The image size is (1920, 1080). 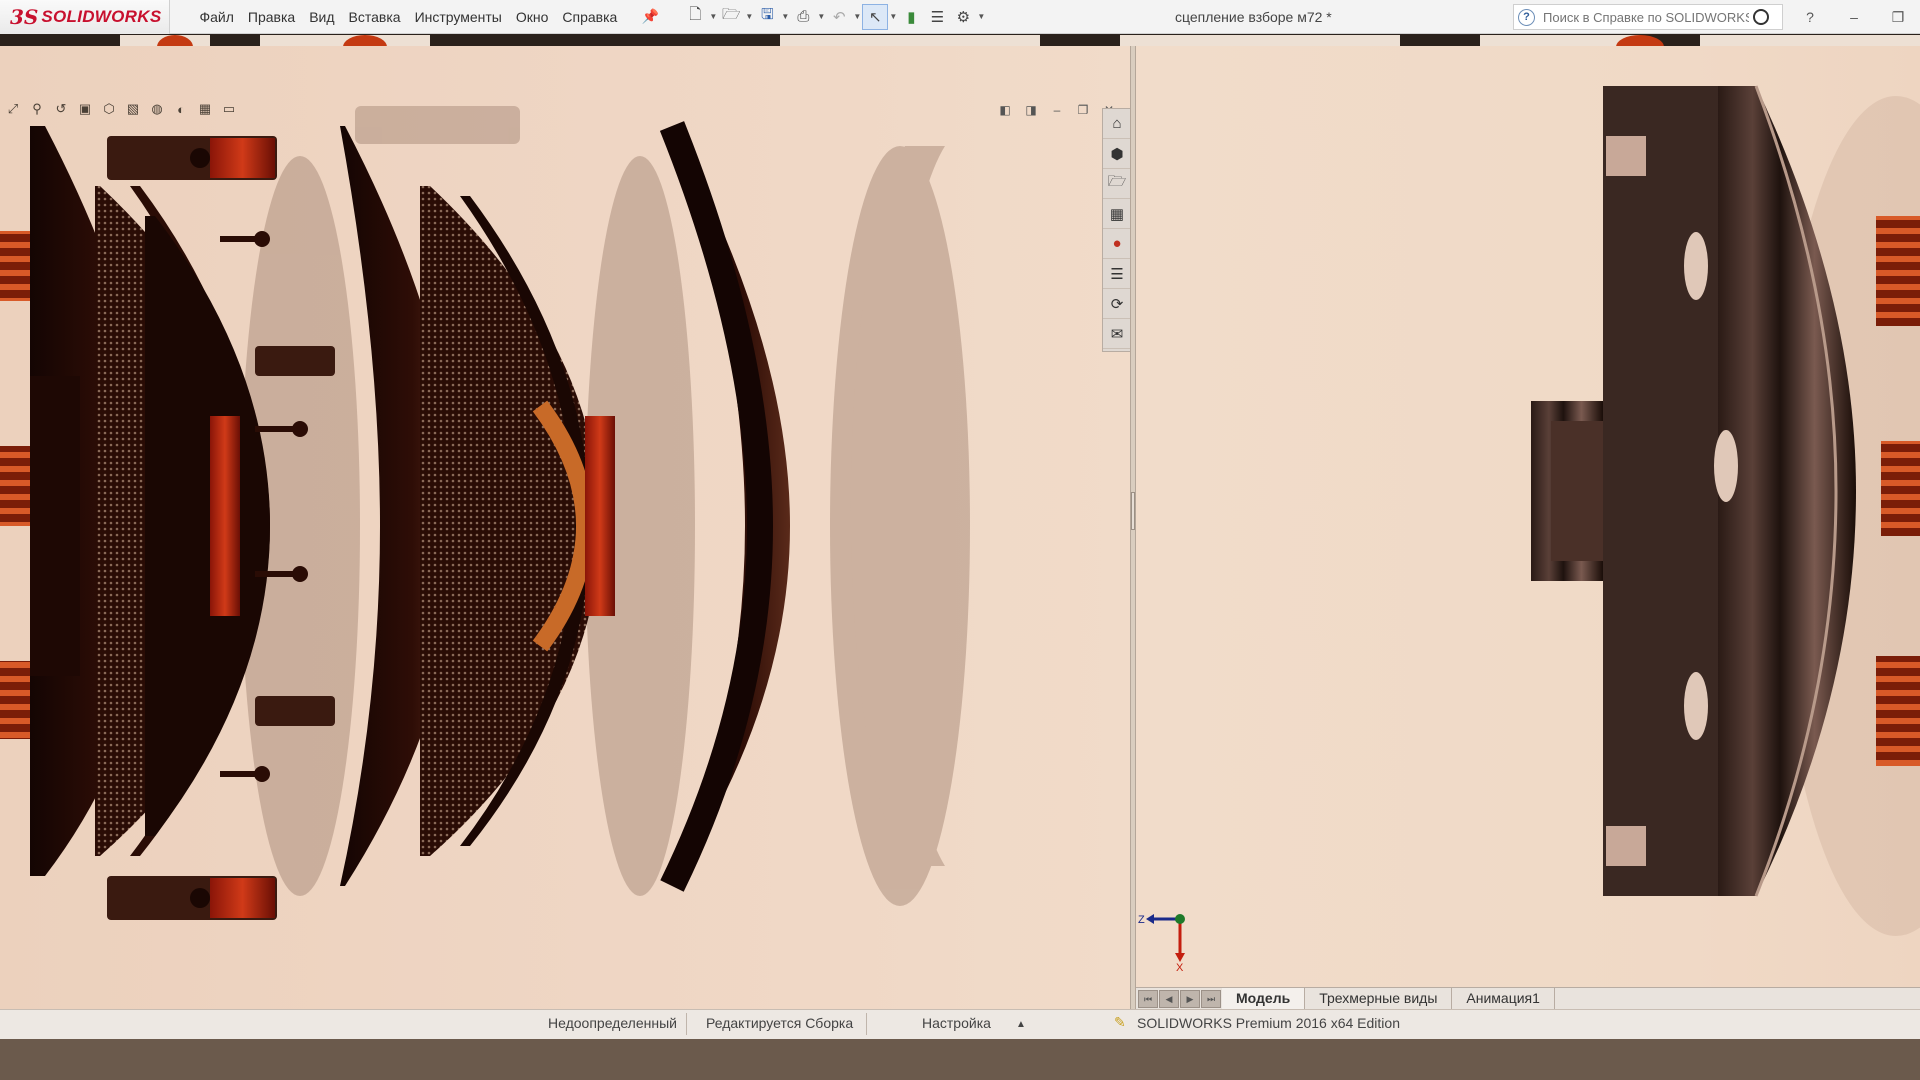 I want to click on guide-pin-top, so click(x=192, y=158).